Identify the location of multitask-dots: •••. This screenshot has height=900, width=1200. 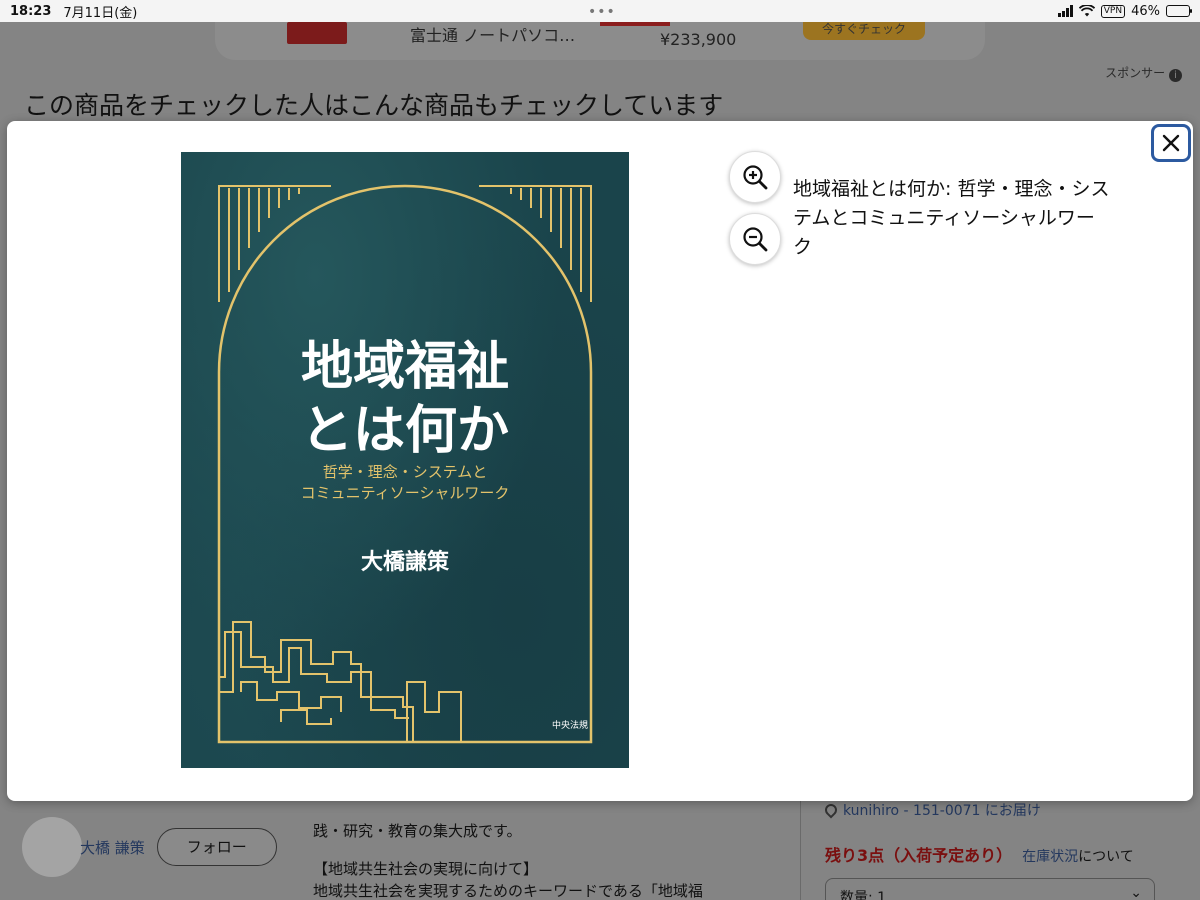
(602, 12).